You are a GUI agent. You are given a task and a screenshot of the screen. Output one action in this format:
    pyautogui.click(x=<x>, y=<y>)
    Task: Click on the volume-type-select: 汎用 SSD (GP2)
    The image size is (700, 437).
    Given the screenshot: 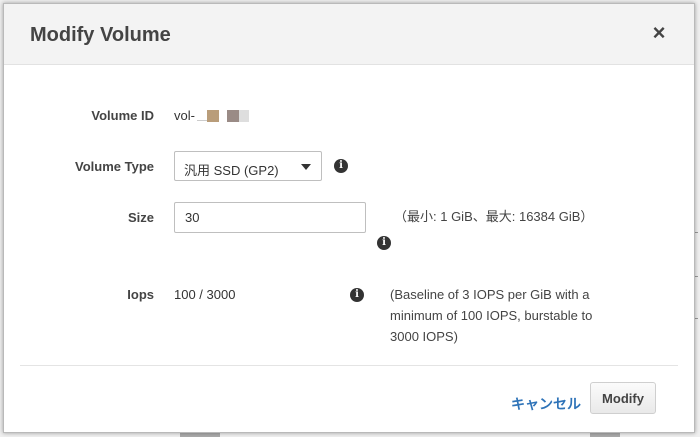 What is the action you would take?
    pyautogui.click(x=248, y=166)
    